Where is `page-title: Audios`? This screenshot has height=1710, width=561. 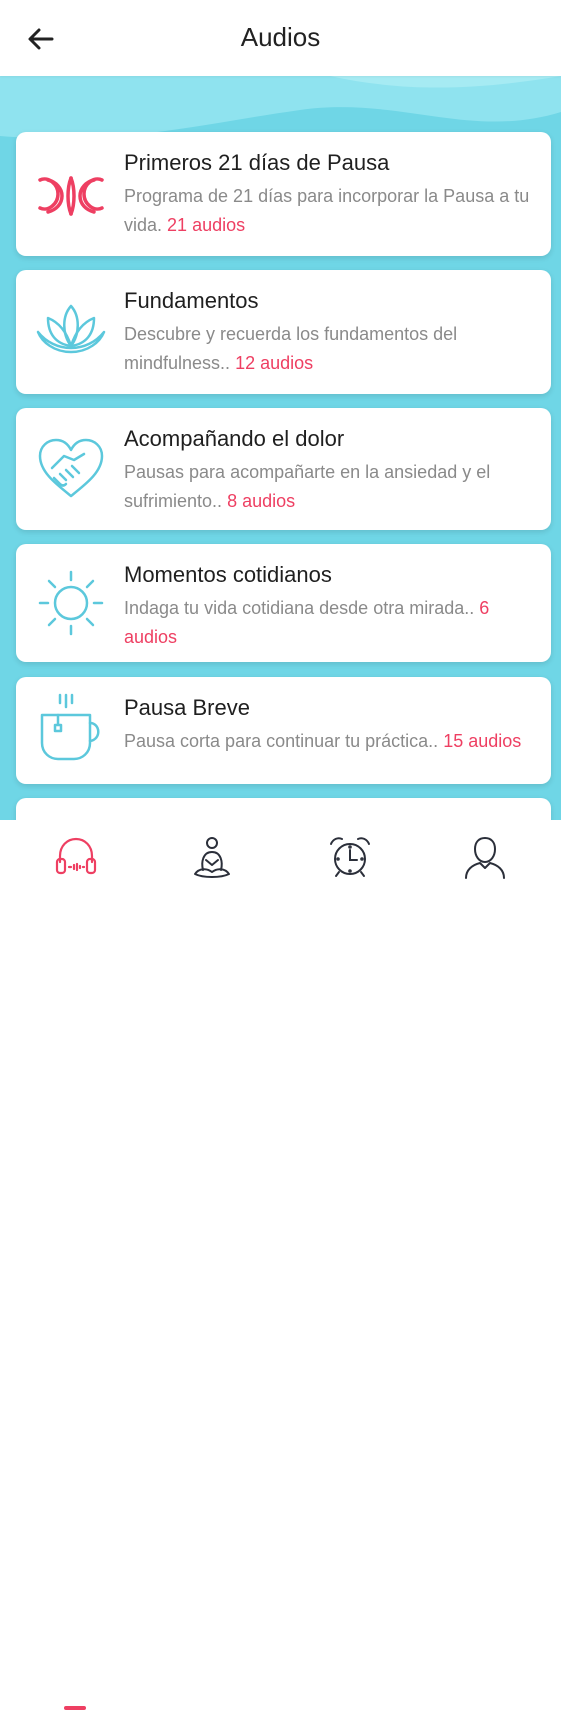
page-title: Audios is located at coordinates (280, 37).